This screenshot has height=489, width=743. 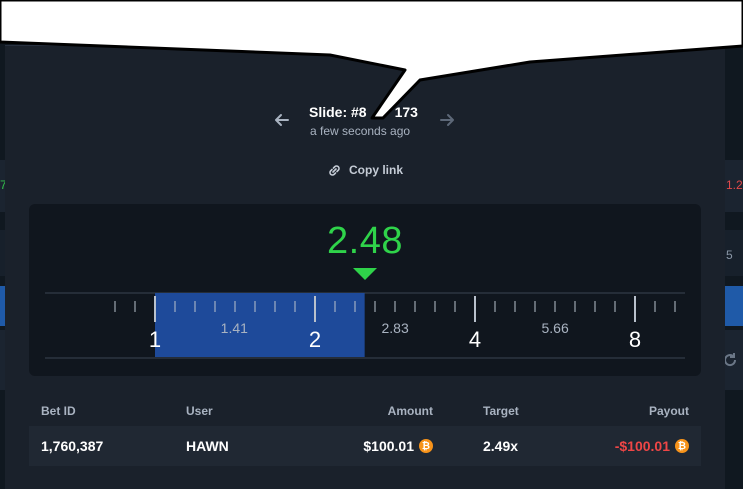 What do you see at coordinates (282, 120) in the screenshot?
I see `arrow-left-icon` at bounding box center [282, 120].